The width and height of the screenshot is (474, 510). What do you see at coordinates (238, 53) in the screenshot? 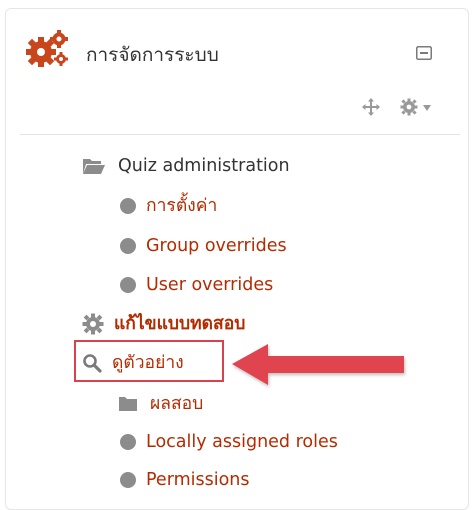
I see `block-header: การจัดการระบบ` at bounding box center [238, 53].